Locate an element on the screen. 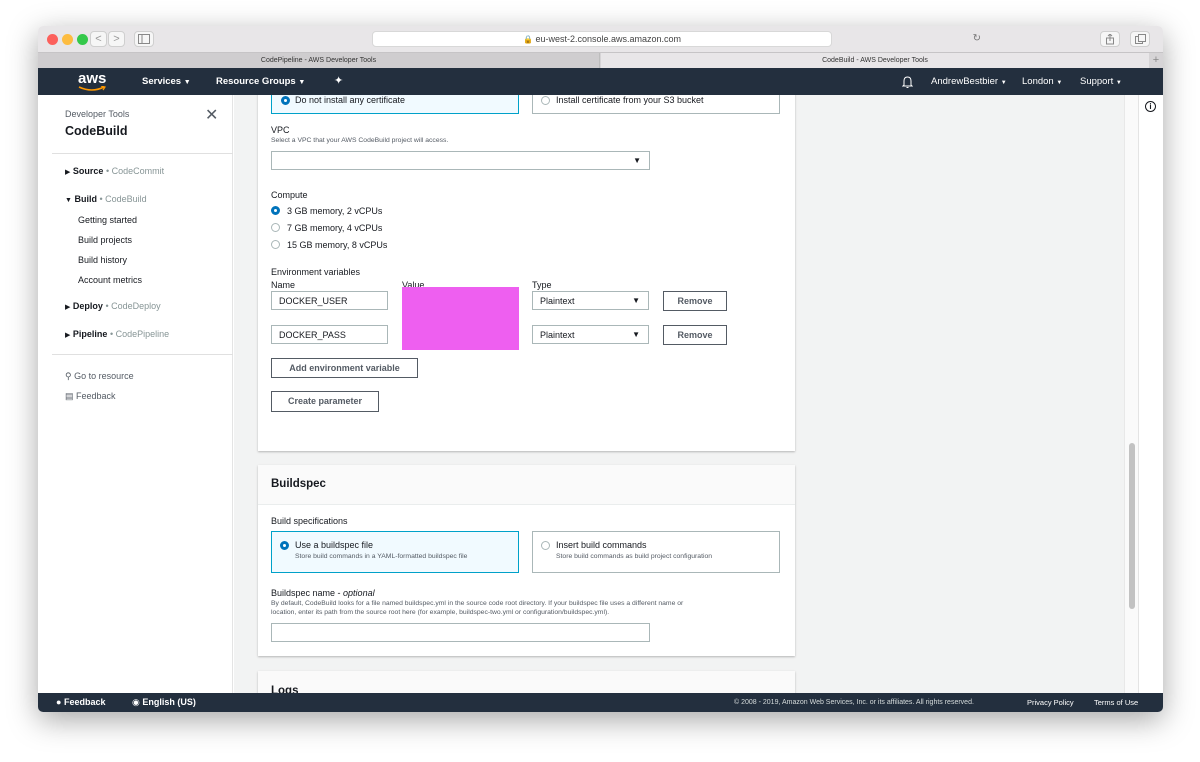 The height and width of the screenshot is (762, 1200). back-button: < is located at coordinates (98, 39).